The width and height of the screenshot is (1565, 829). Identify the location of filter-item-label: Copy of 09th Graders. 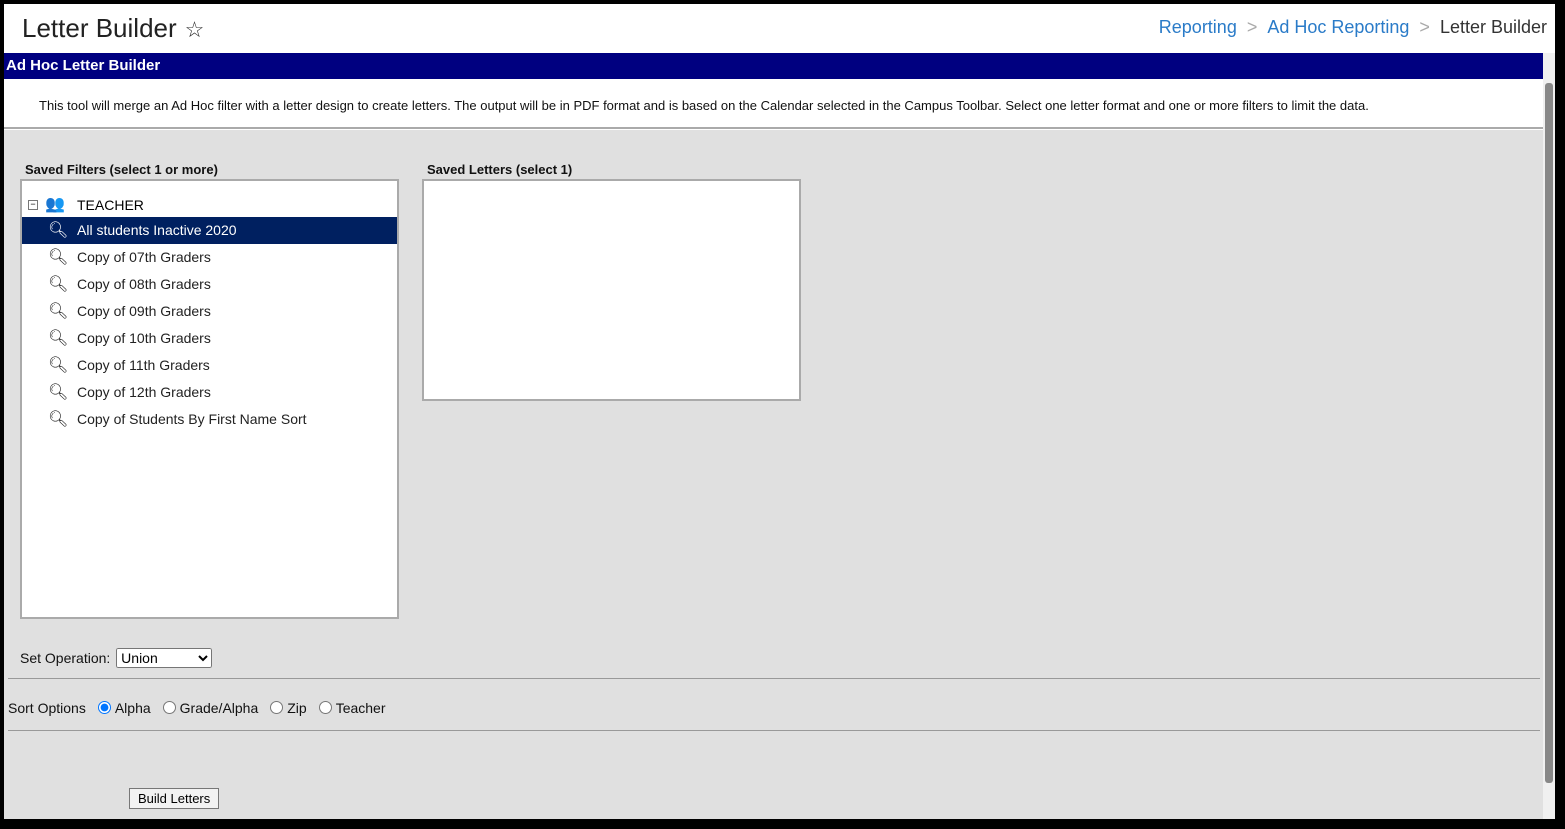
(144, 311).